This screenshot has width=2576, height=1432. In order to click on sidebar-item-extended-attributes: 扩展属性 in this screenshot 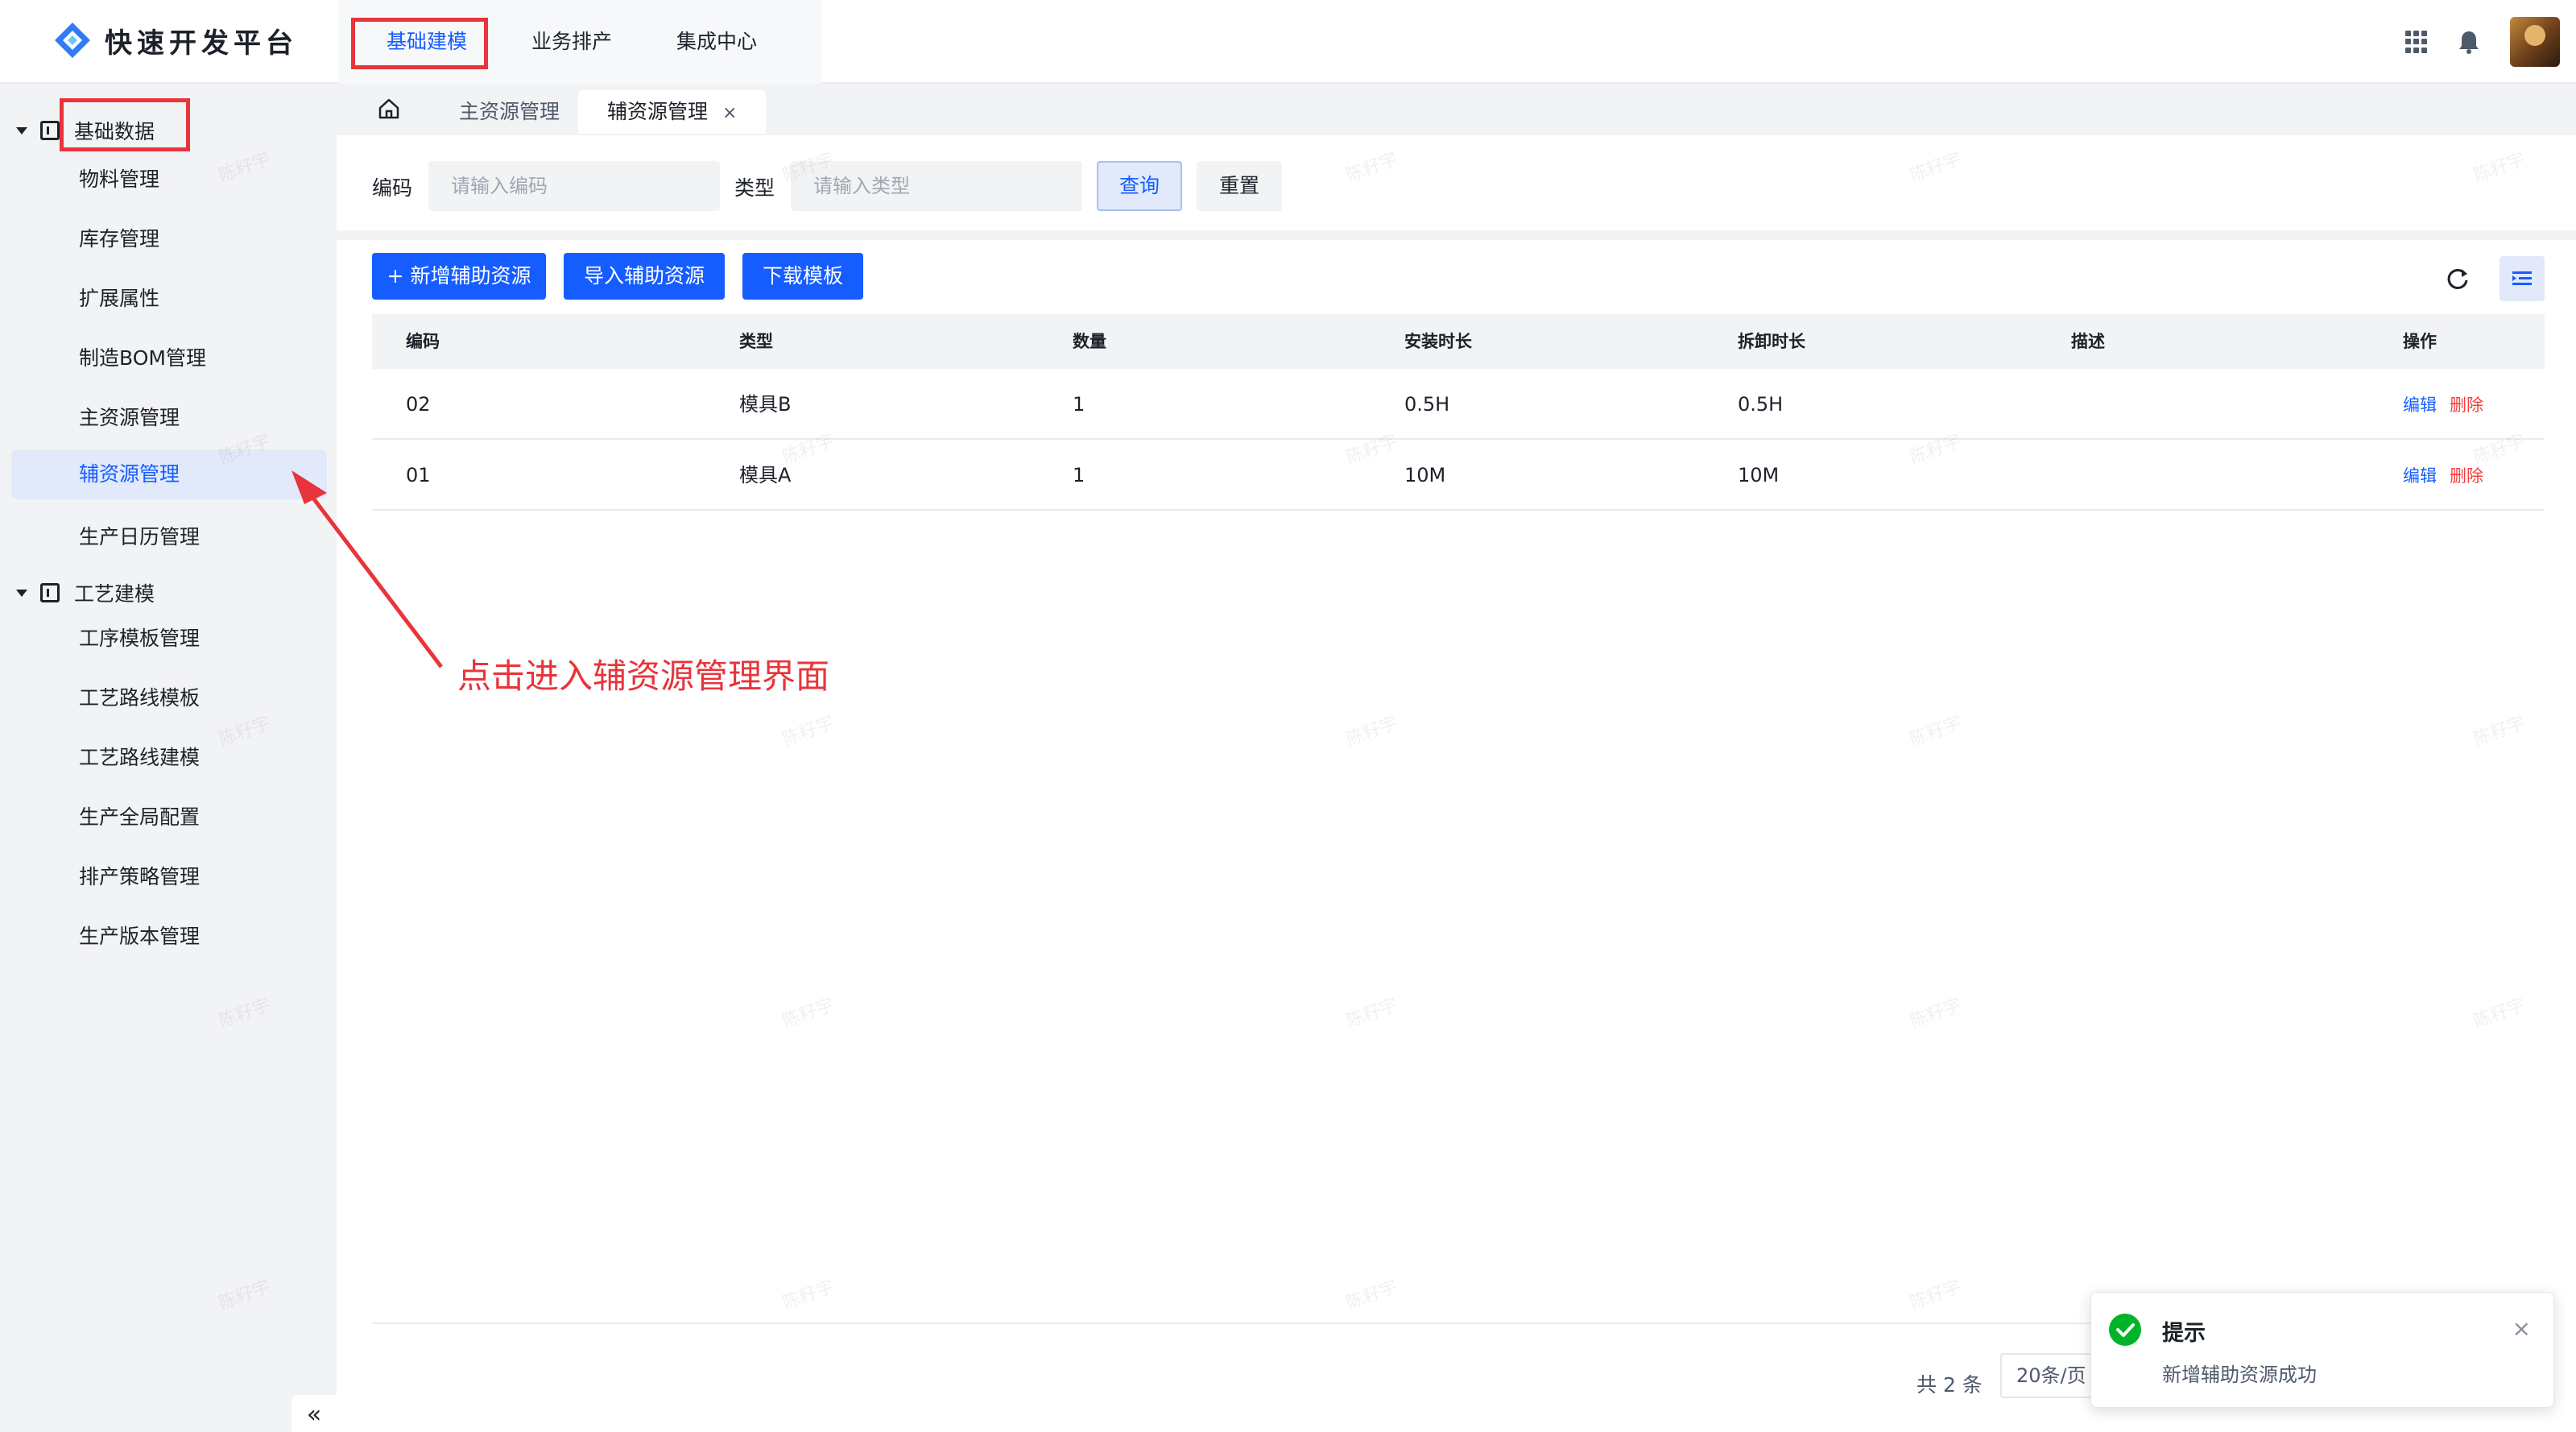, I will do `click(169, 299)`.